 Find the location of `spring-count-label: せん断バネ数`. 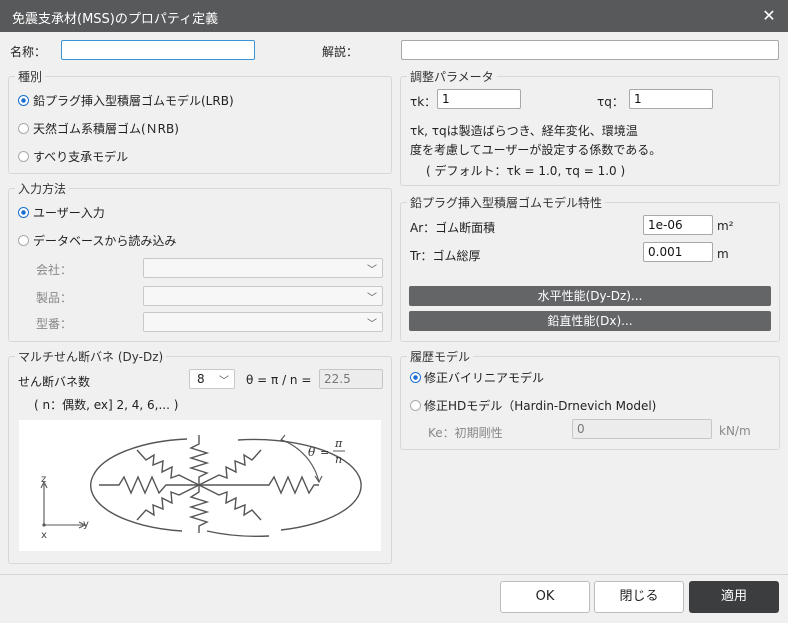

spring-count-label: せん断バネ数 is located at coordinates (54, 382).